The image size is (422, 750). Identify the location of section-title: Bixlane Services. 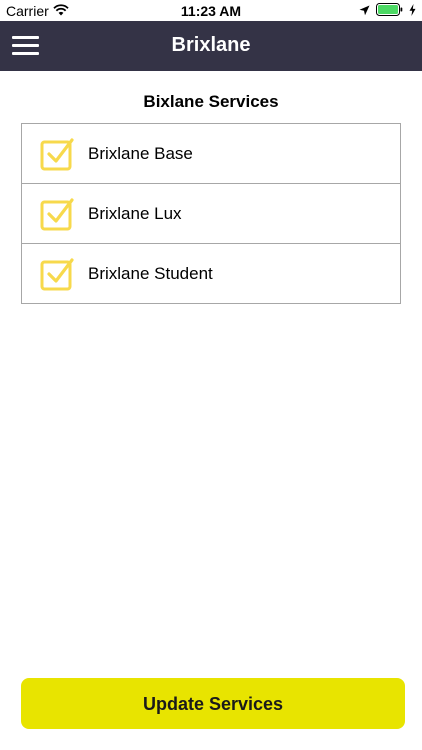
(211, 101).